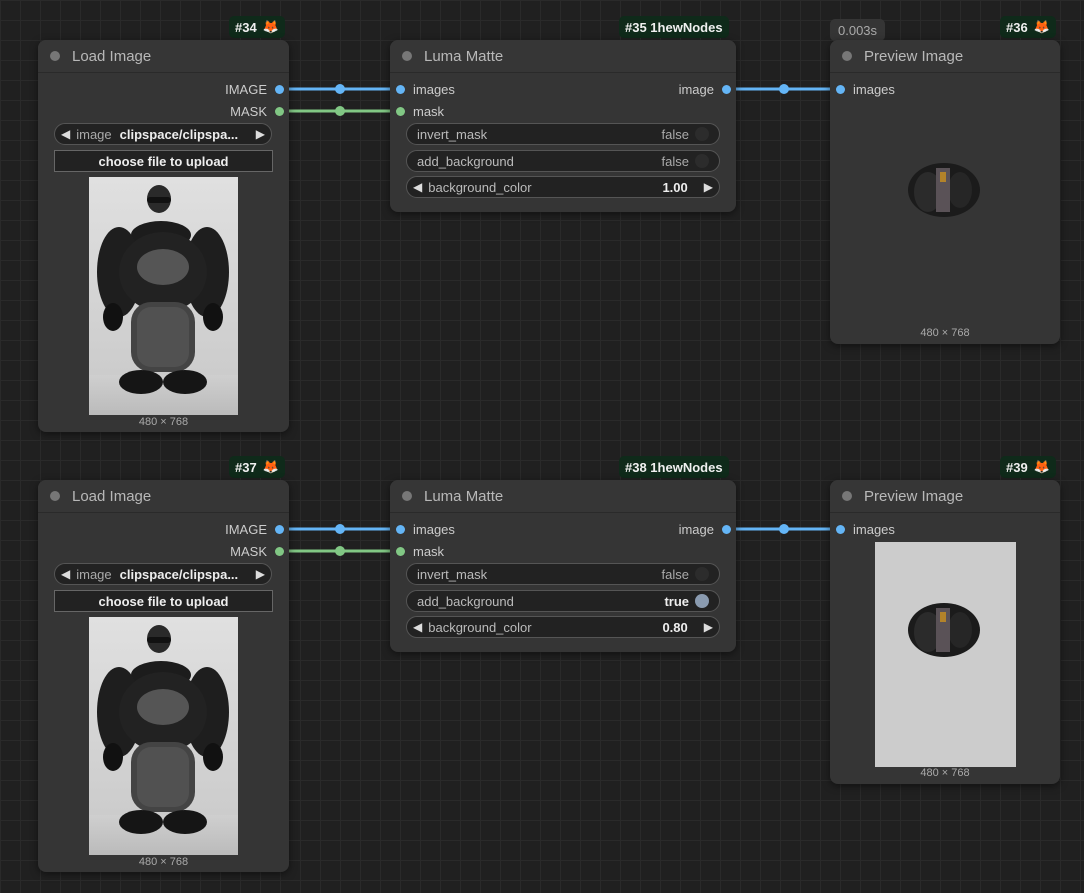 Image resolution: width=1084 pixels, height=893 pixels. I want to click on node-id-badge: #34 🦊, so click(257, 27).